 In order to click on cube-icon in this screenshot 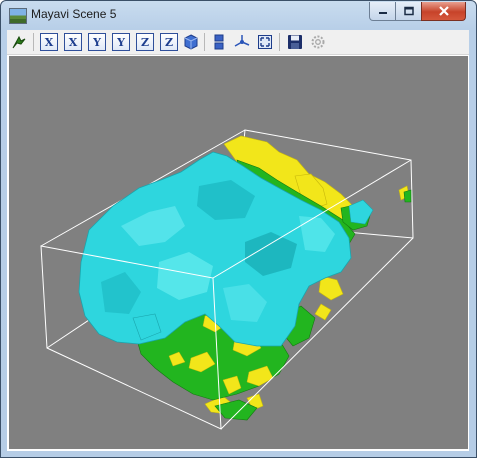, I will do `click(191, 42)`.